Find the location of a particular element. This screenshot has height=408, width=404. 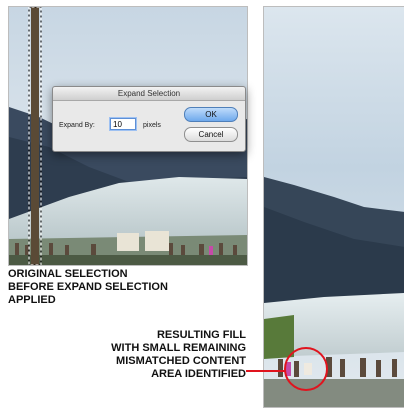

caption-line: MISMATCHED CONTENT is located at coordinates (181, 361).